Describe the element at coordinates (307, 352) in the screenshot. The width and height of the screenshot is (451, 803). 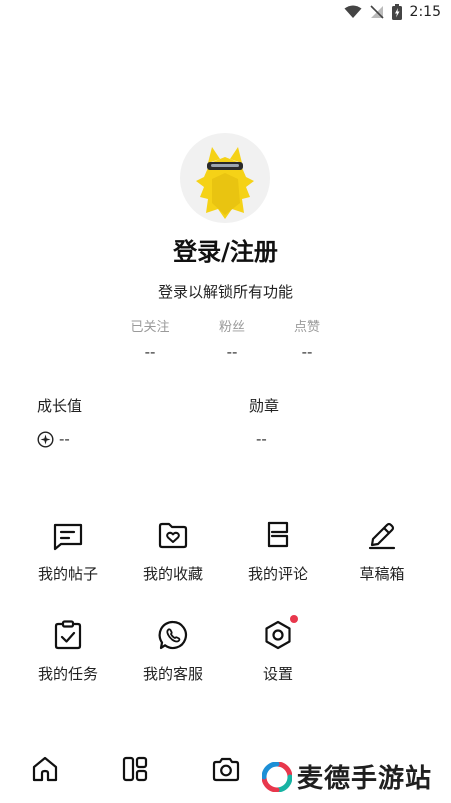
I see `stat-likes-value: --` at that location.